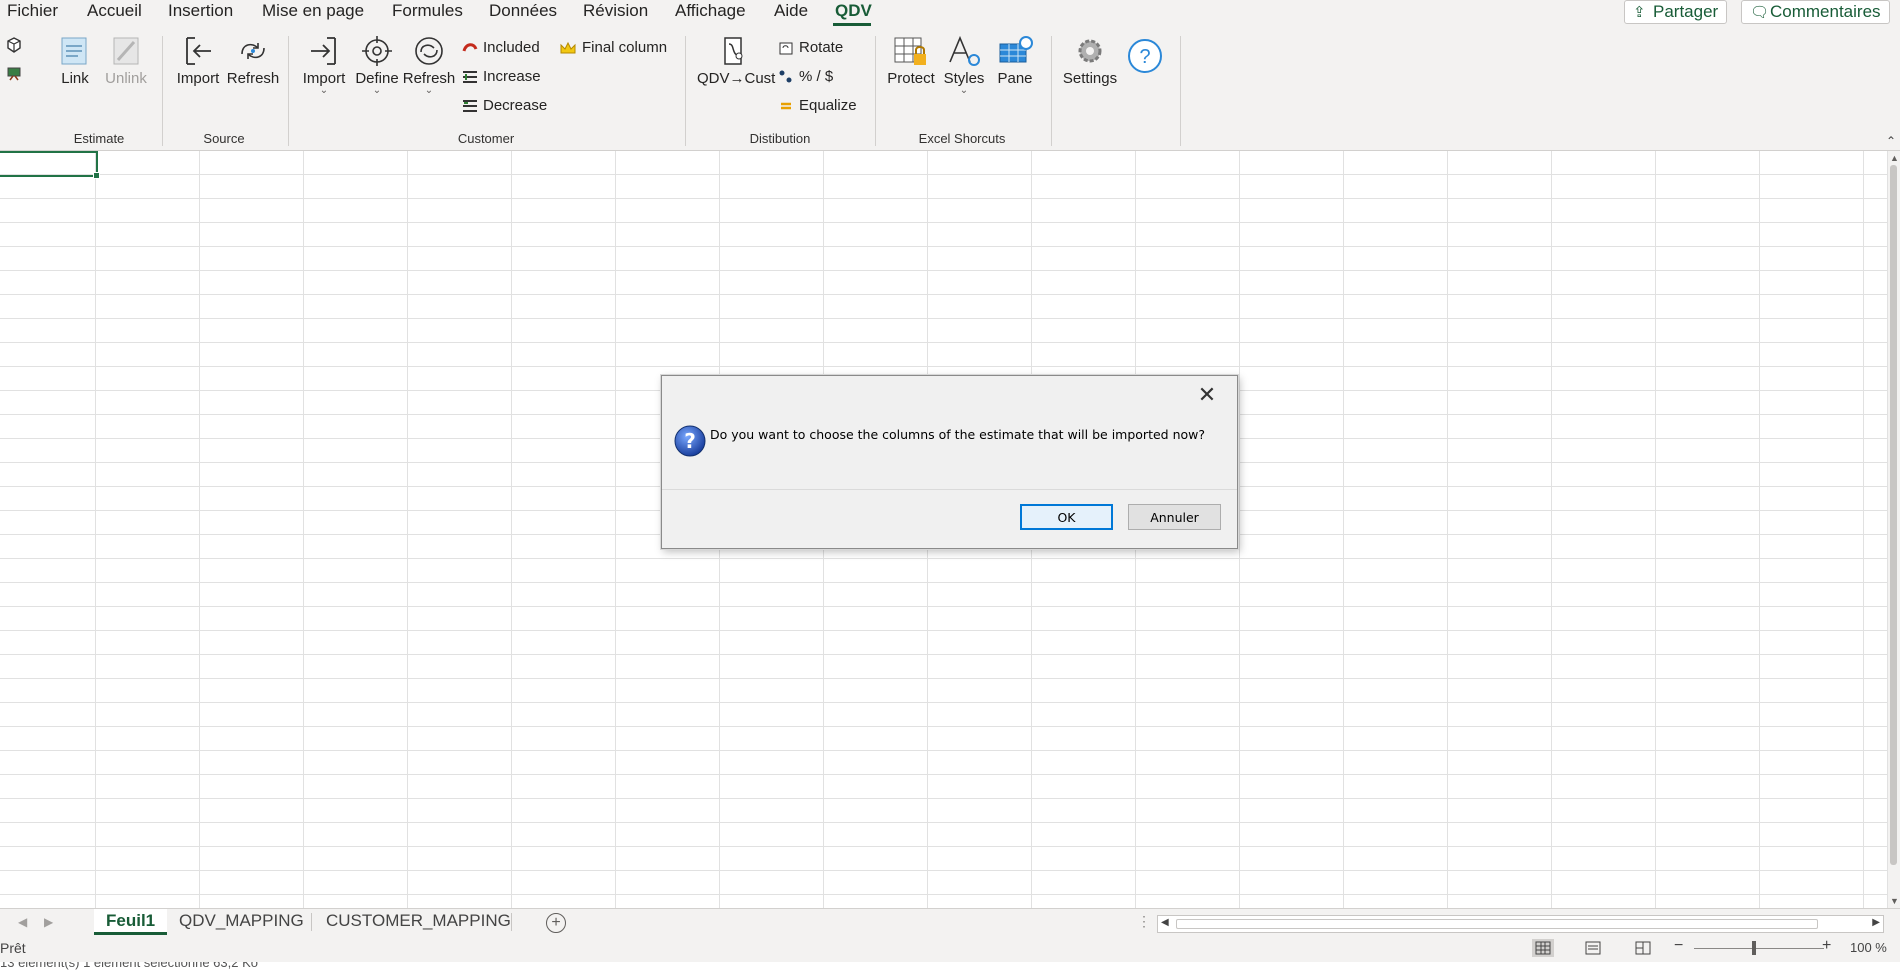 This screenshot has width=1900, height=974. Describe the element at coordinates (1593, 948) in the screenshot. I see `page-layout-view-icon` at that location.